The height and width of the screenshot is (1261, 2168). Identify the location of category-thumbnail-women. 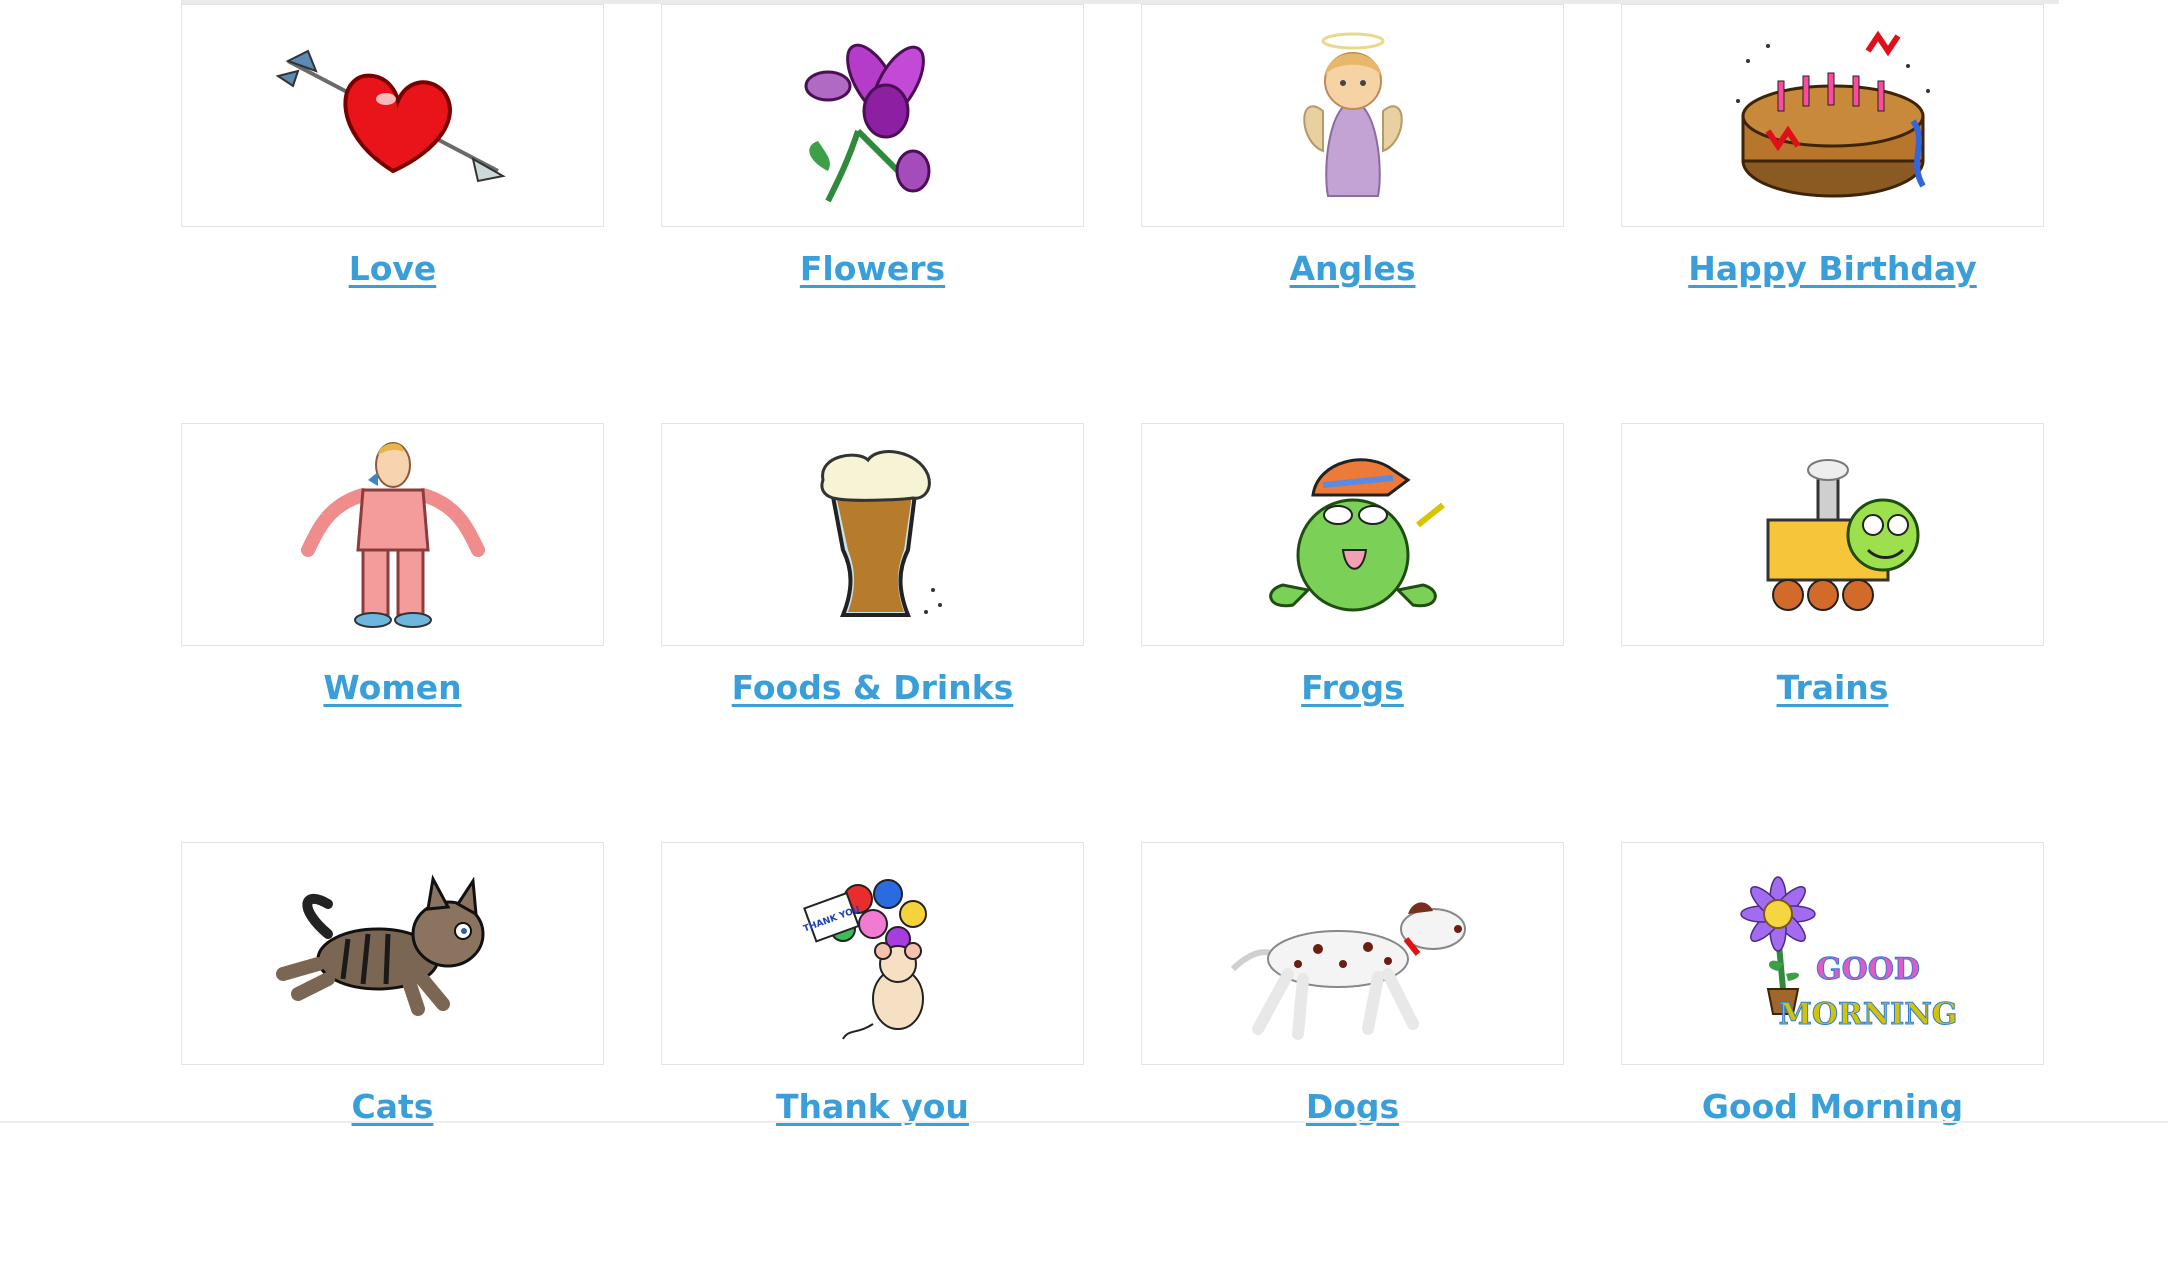
(392, 534).